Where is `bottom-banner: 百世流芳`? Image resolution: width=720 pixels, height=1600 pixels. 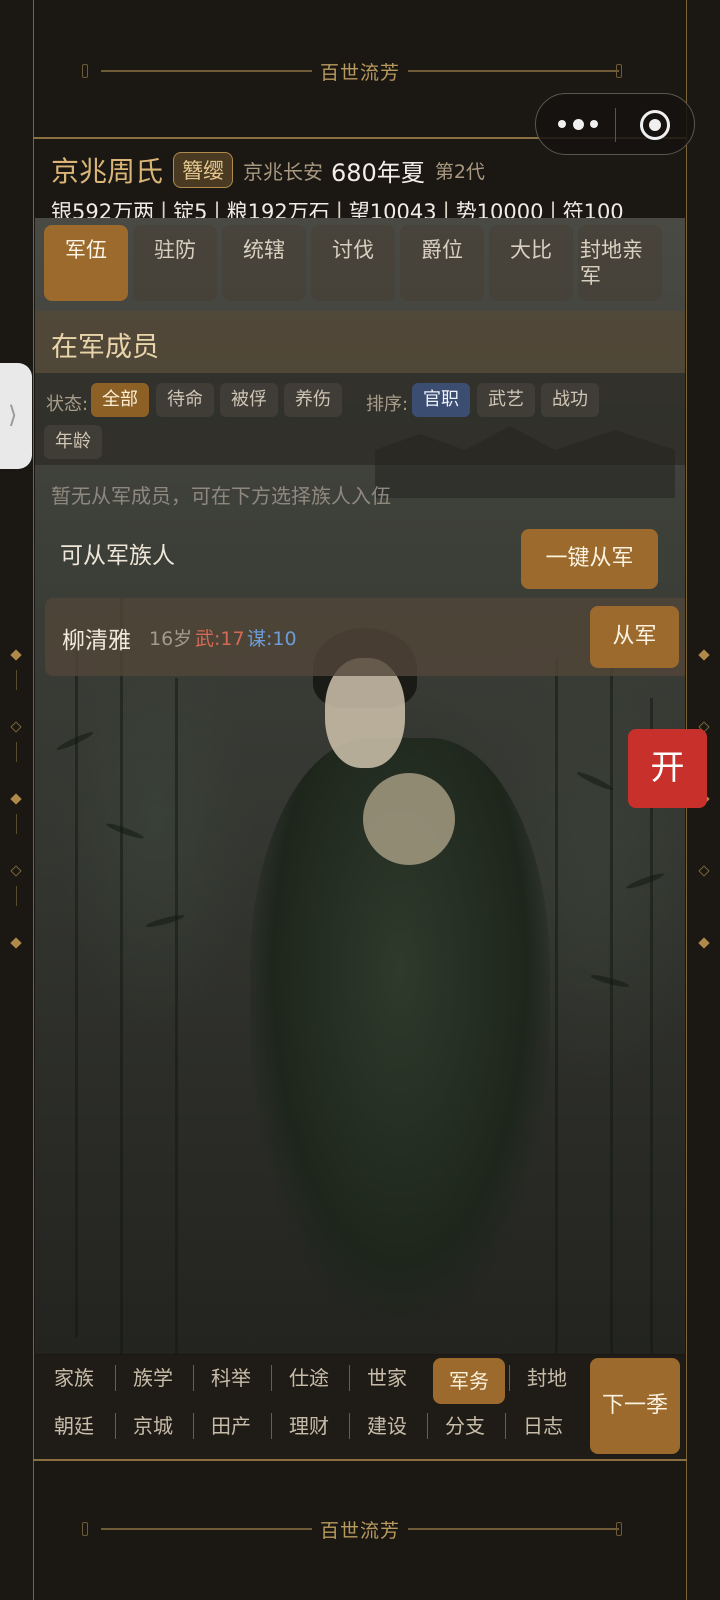
bottom-banner: 百世流芳 is located at coordinates (360, 1529).